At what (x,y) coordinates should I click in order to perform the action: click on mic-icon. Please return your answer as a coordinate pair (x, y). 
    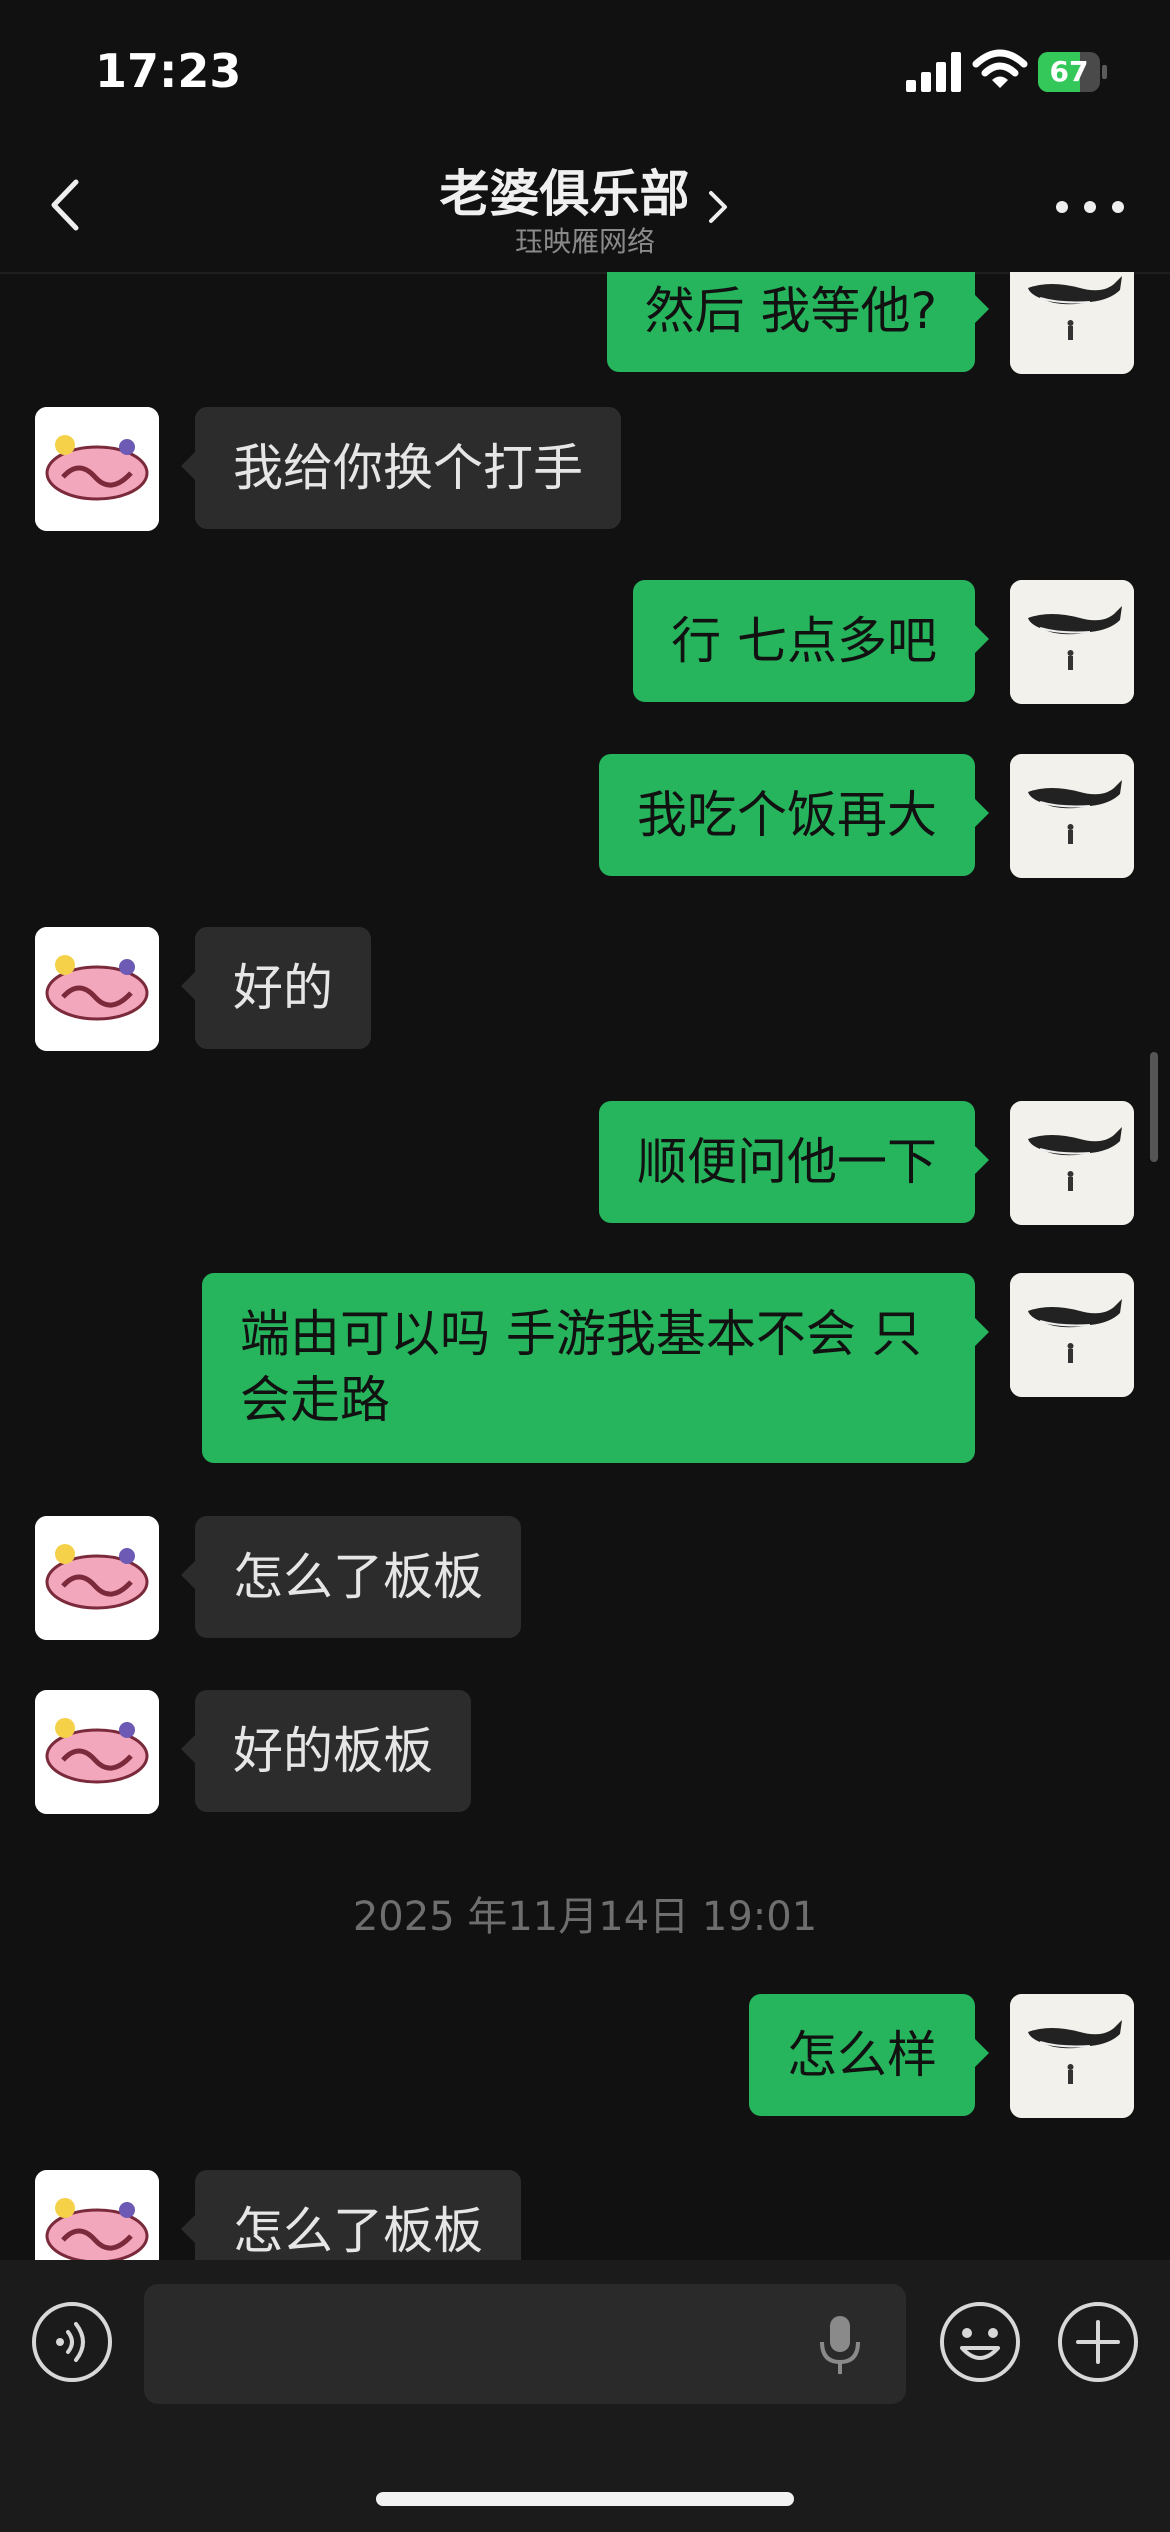
    Looking at the image, I should click on (840, 2345).